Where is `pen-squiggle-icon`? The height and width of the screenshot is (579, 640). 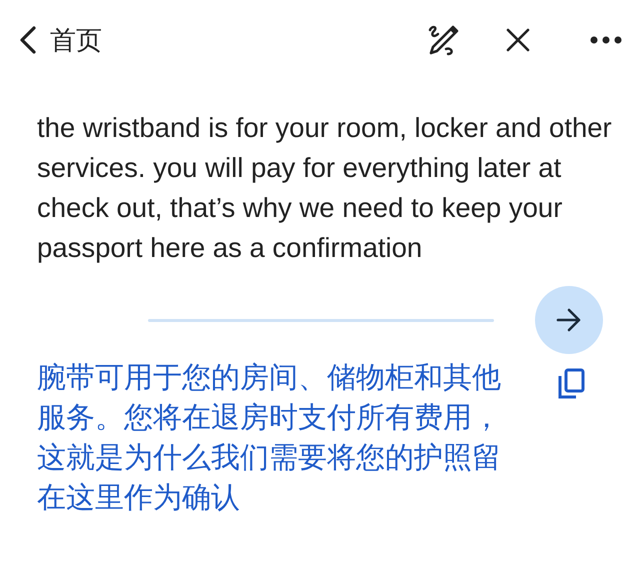 pen-squiggle-icon is located at coordinates (443, 40).